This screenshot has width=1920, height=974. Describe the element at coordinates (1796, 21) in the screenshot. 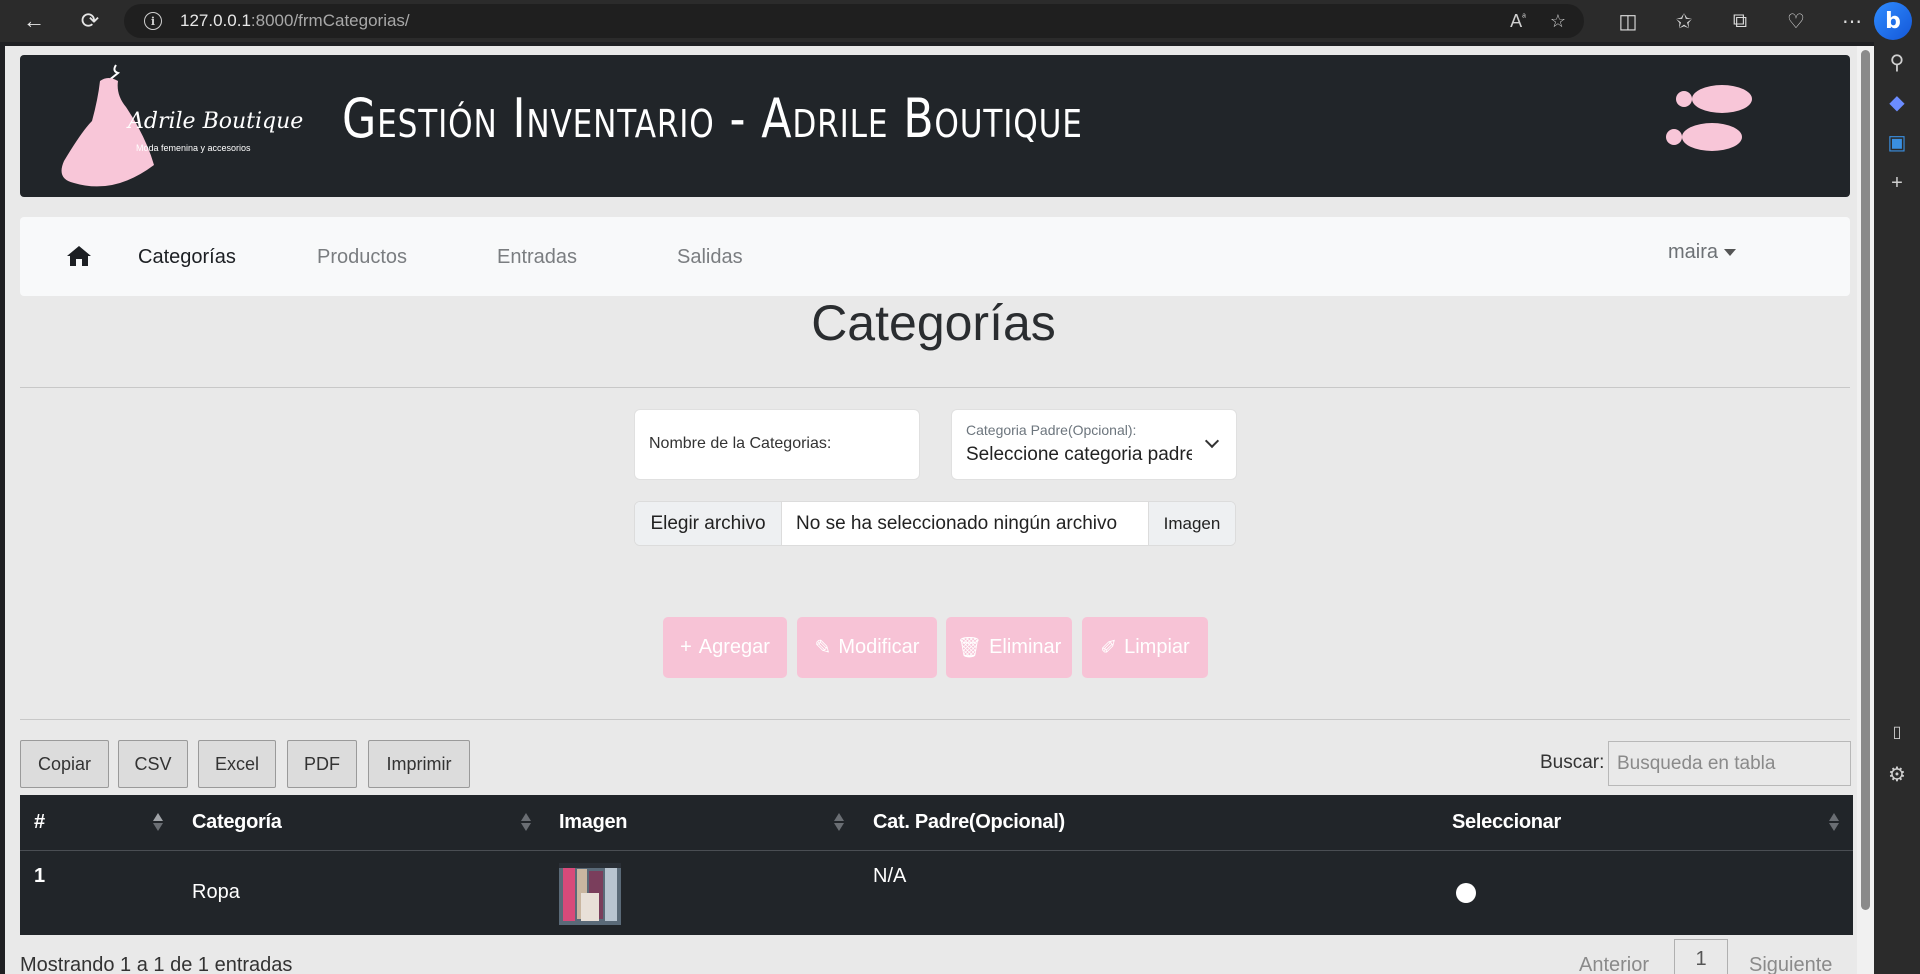

I see `health-icon: ♡` at that location.